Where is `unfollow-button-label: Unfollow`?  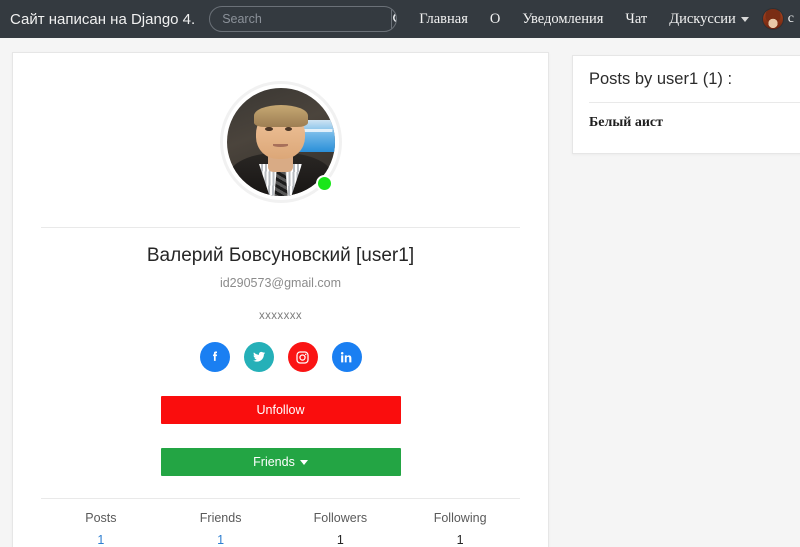
unfollow-button-label: Unfollow is located at coordinates (280, 410).